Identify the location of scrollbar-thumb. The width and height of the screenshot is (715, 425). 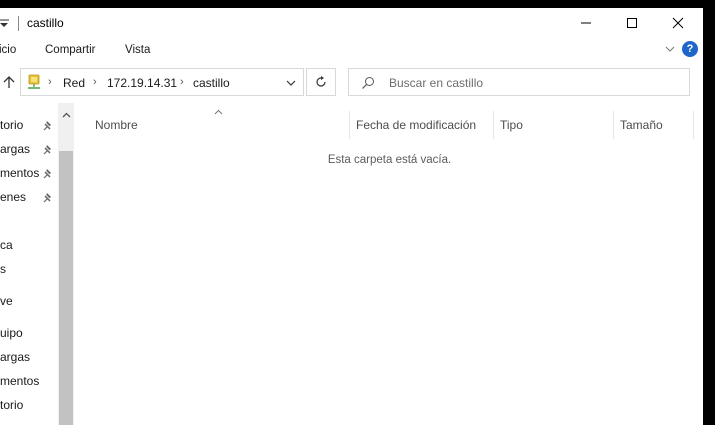
(66, 288).